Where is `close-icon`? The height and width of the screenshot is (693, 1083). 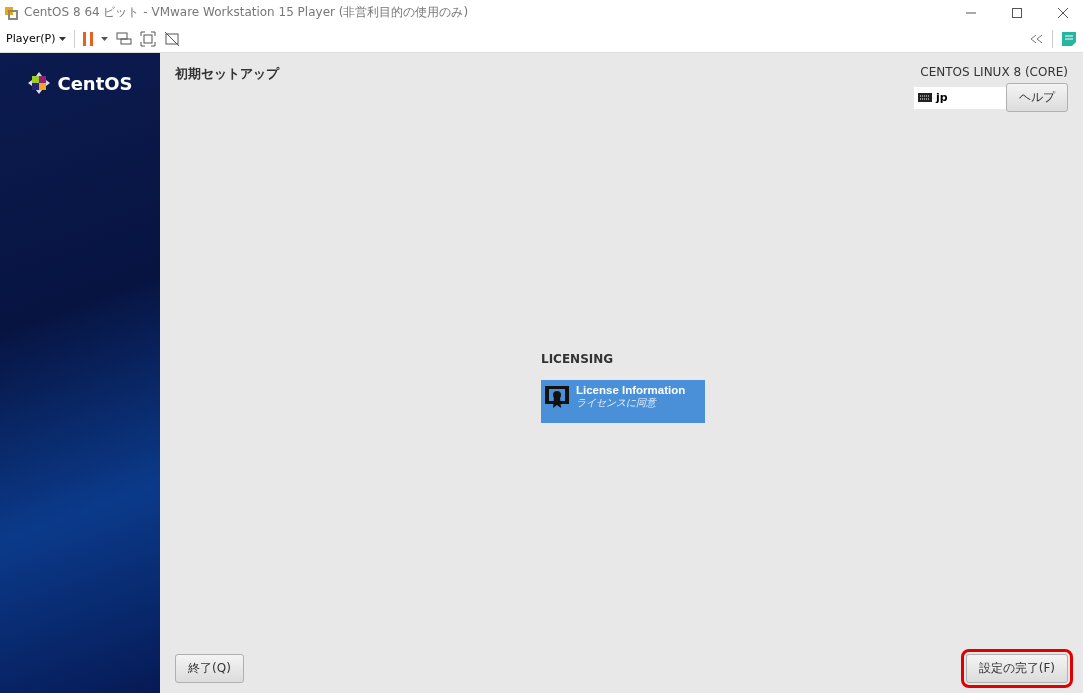
close-icon is located at coordinates (1063, 12).